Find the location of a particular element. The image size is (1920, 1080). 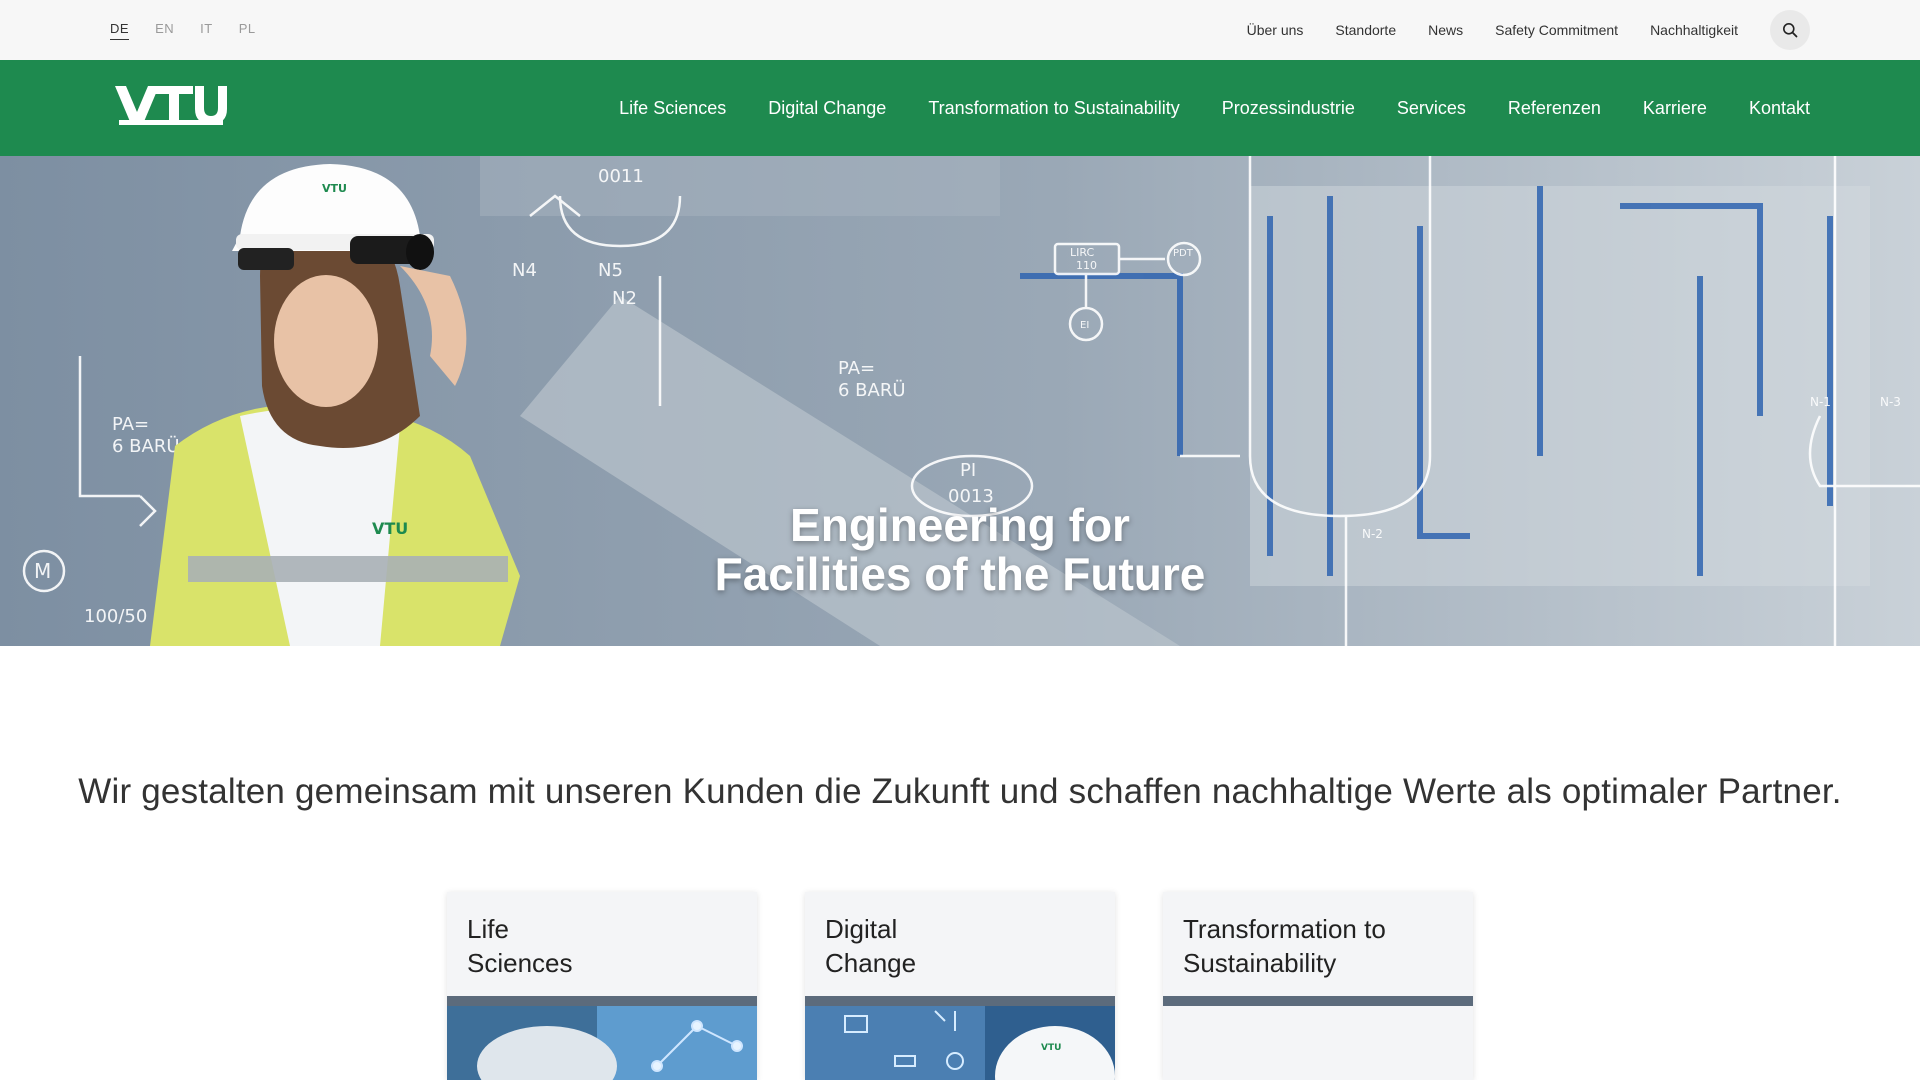

nav-prozessindustrie: Prozessindustrie is located at coordinates (1288, 108).